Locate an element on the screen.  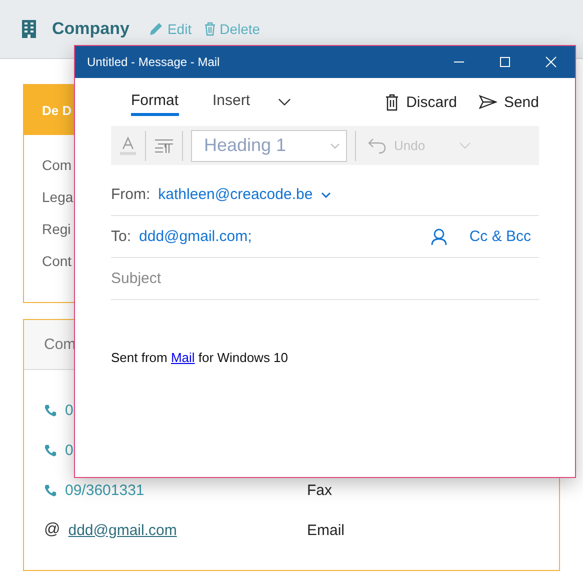
send-icon is located at coordinates (487, 102).